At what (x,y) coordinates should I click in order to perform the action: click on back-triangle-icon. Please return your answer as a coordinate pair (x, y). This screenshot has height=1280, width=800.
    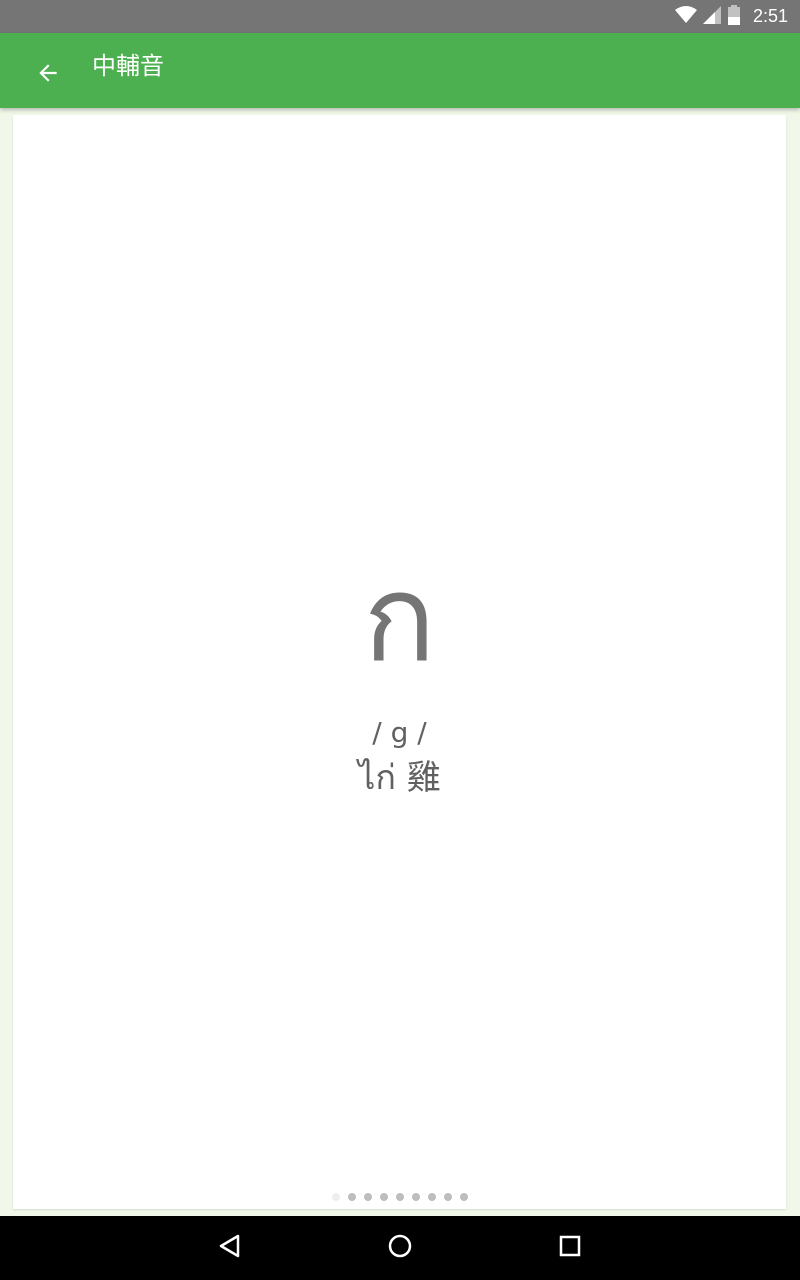
    Looking at the image, I should click on (230, 1248).